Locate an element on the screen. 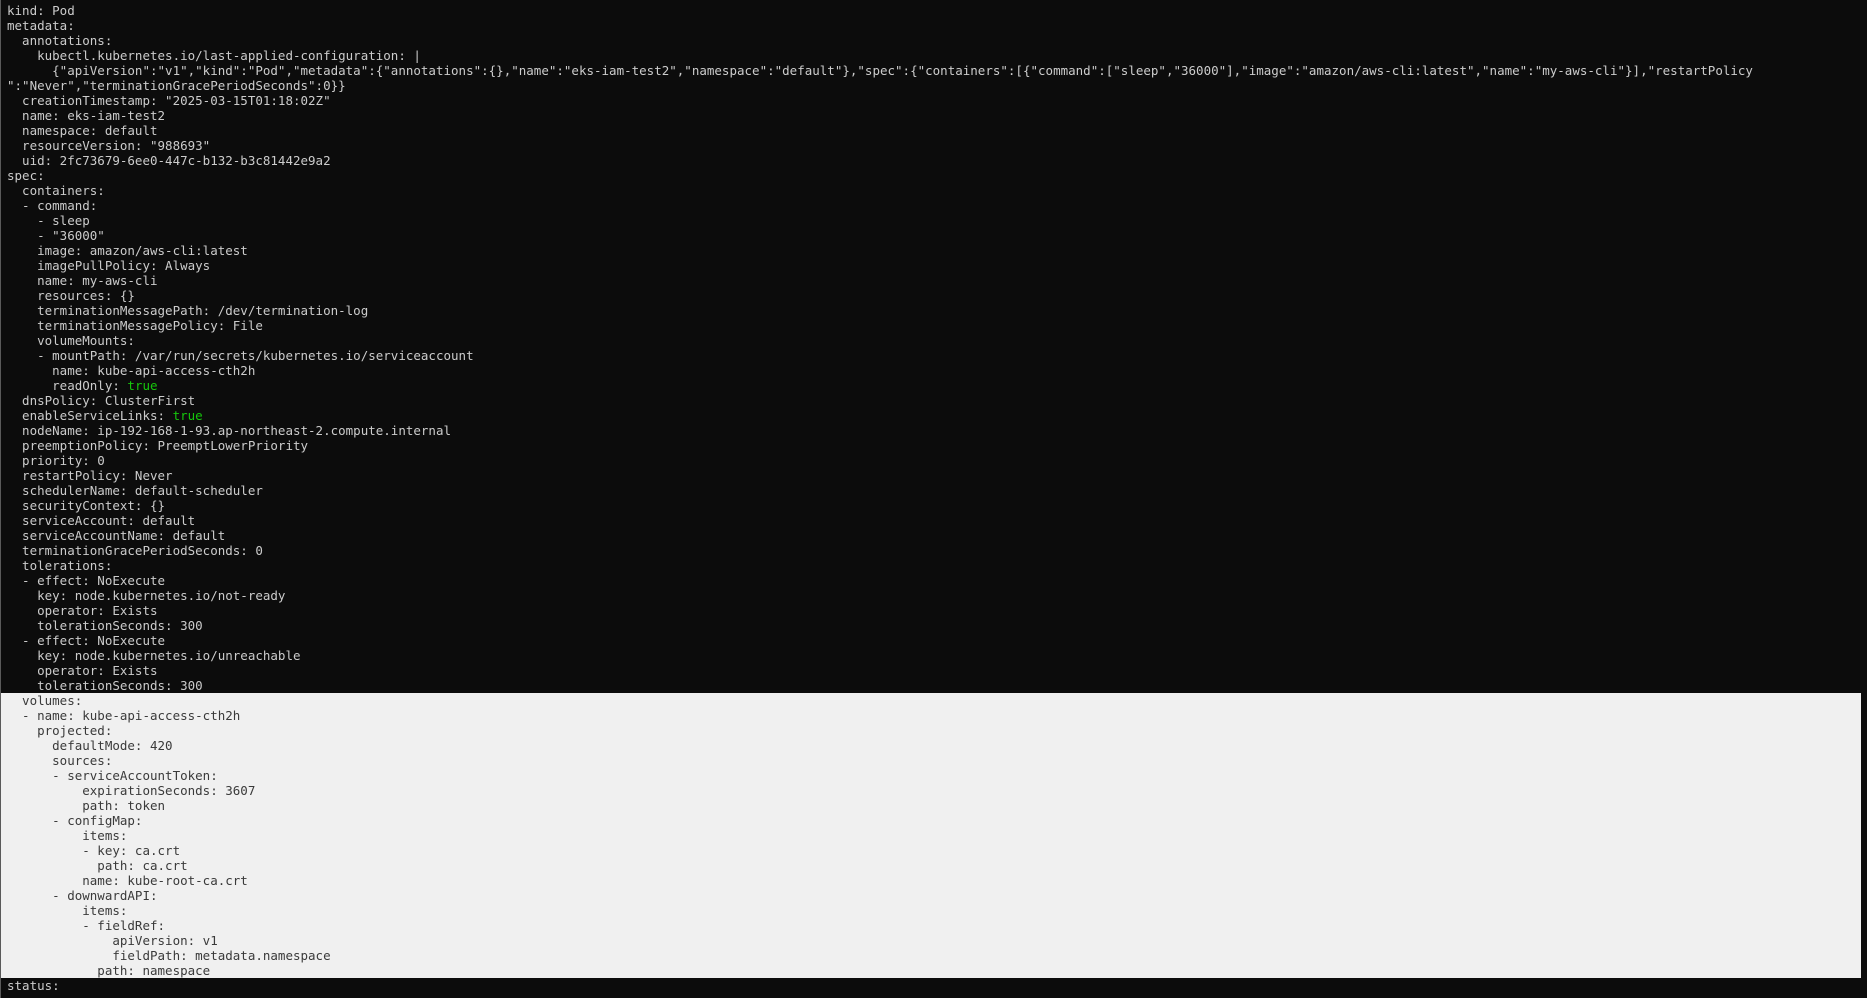 Image resolution: width=1867 pixels, height=998 pixels. line-text: serviceAccount: default is located at coordinates (101, 520).